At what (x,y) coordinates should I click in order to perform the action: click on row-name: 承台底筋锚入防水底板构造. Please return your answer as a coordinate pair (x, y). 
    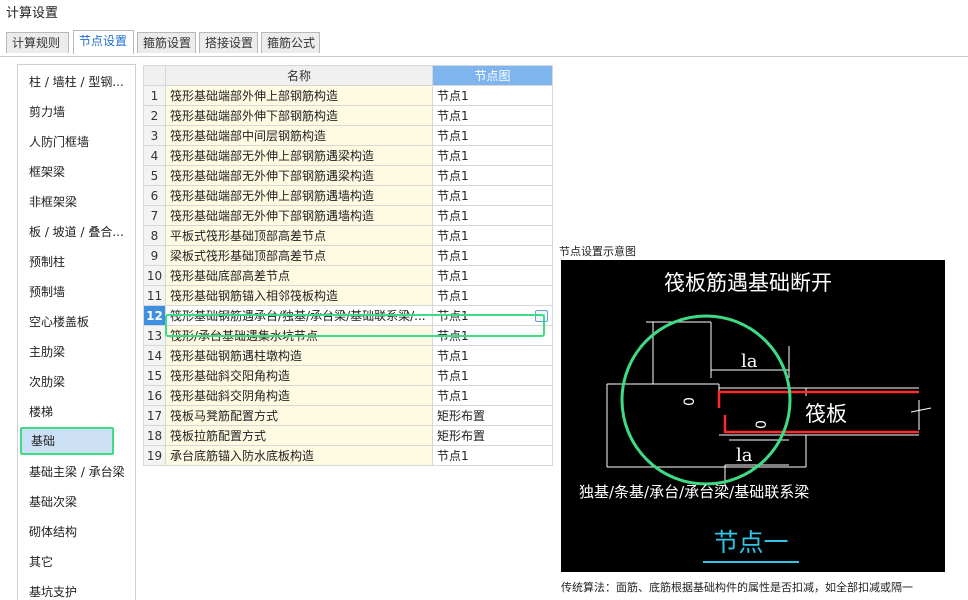
    Looking at the image, I should click on (299, 455).